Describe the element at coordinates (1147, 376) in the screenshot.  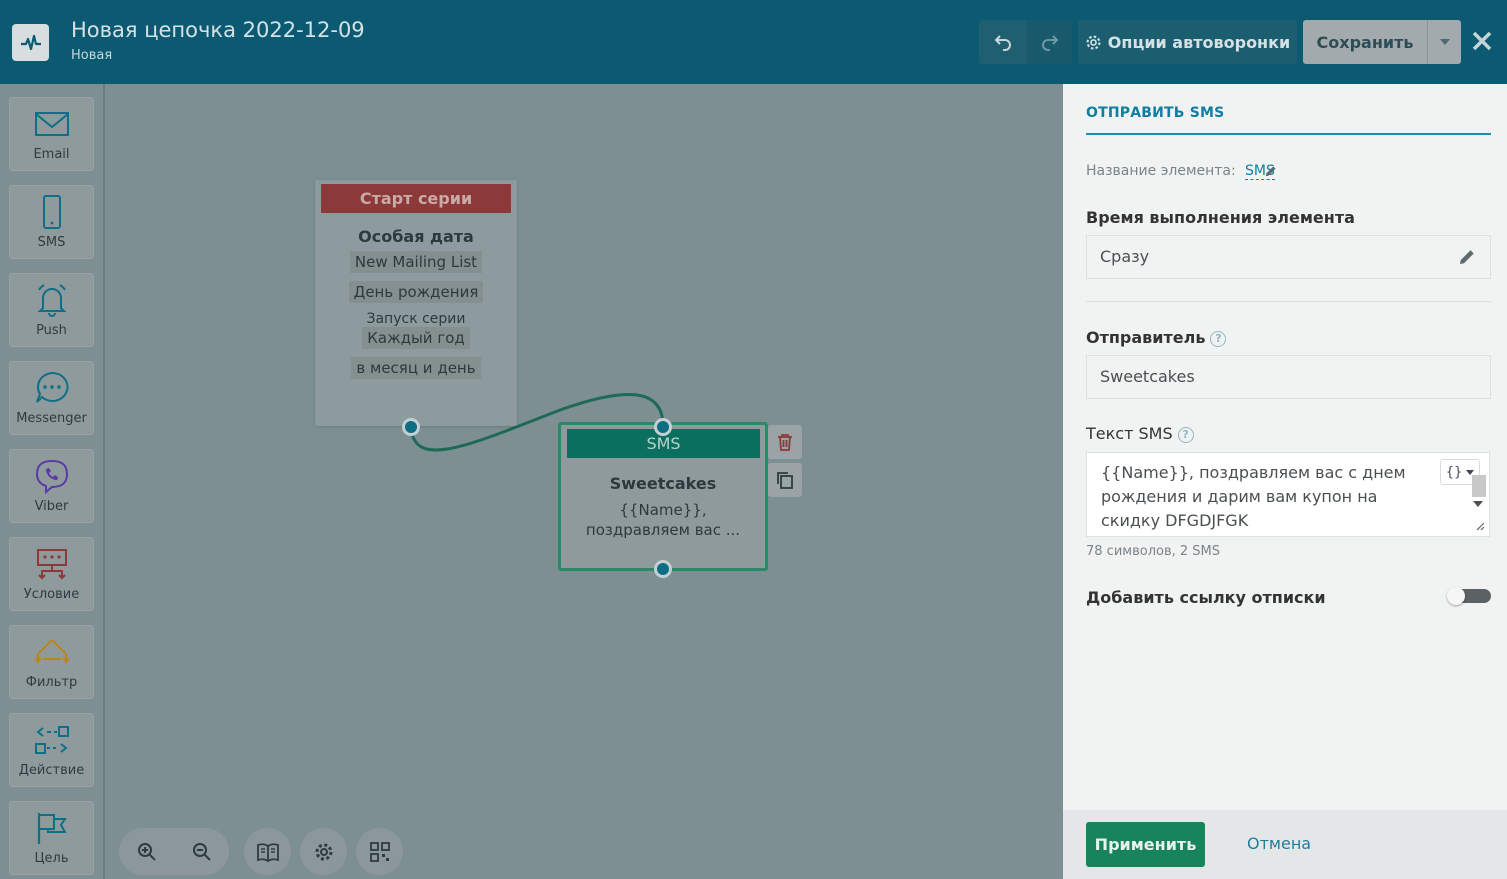
I see `sender-value: Sweetcakes` at that location.